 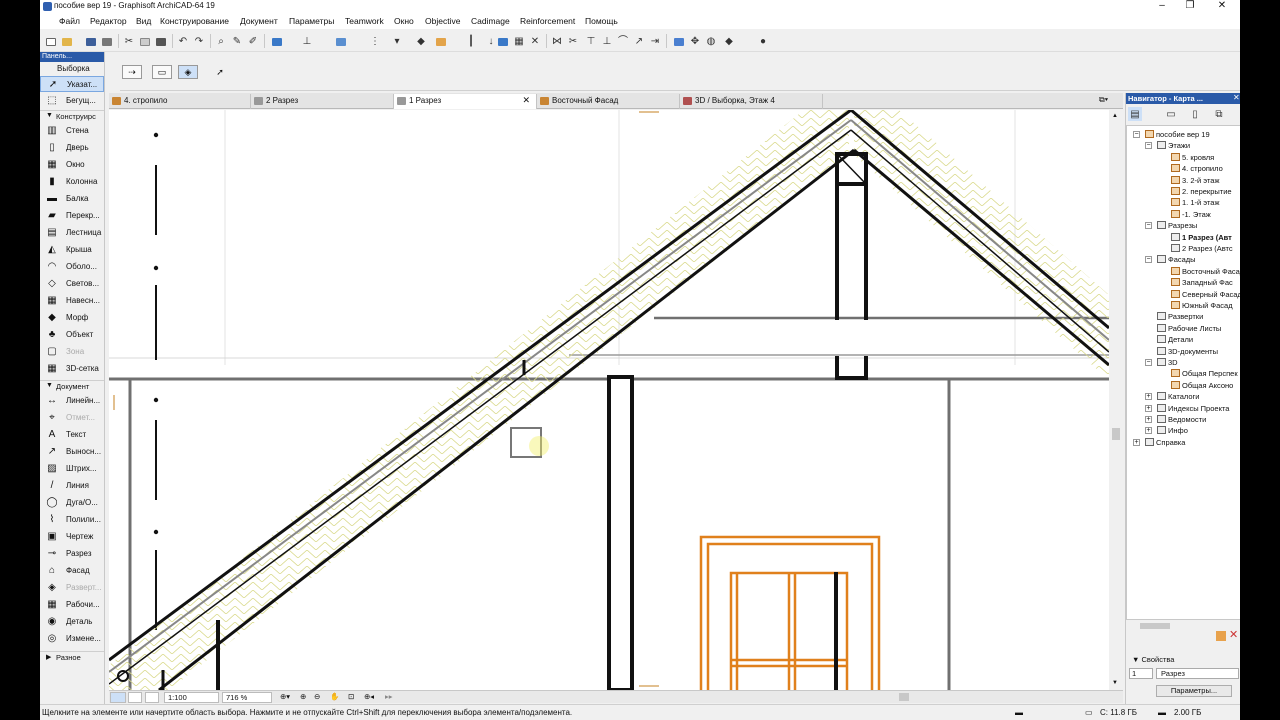 What do you see at coordinates (763, 41) in the screenshot?
I see `teamwork-status-icon: ●` at bounding box center [763, 41].